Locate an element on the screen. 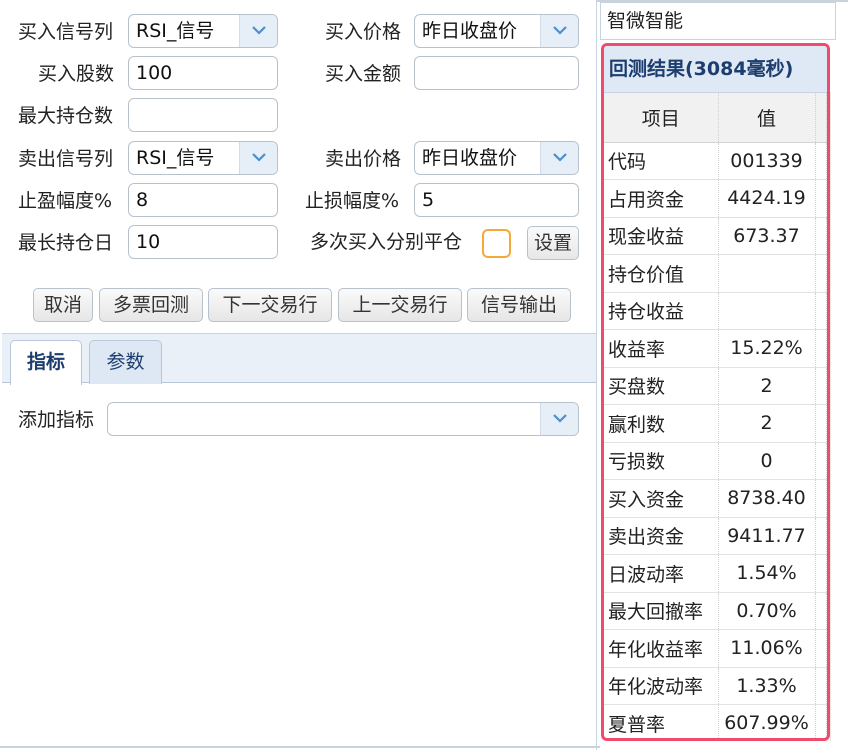 The height and width of the screenshot is (750, 848). buy-shares-input: 100 is located at coordinates (203, 73).